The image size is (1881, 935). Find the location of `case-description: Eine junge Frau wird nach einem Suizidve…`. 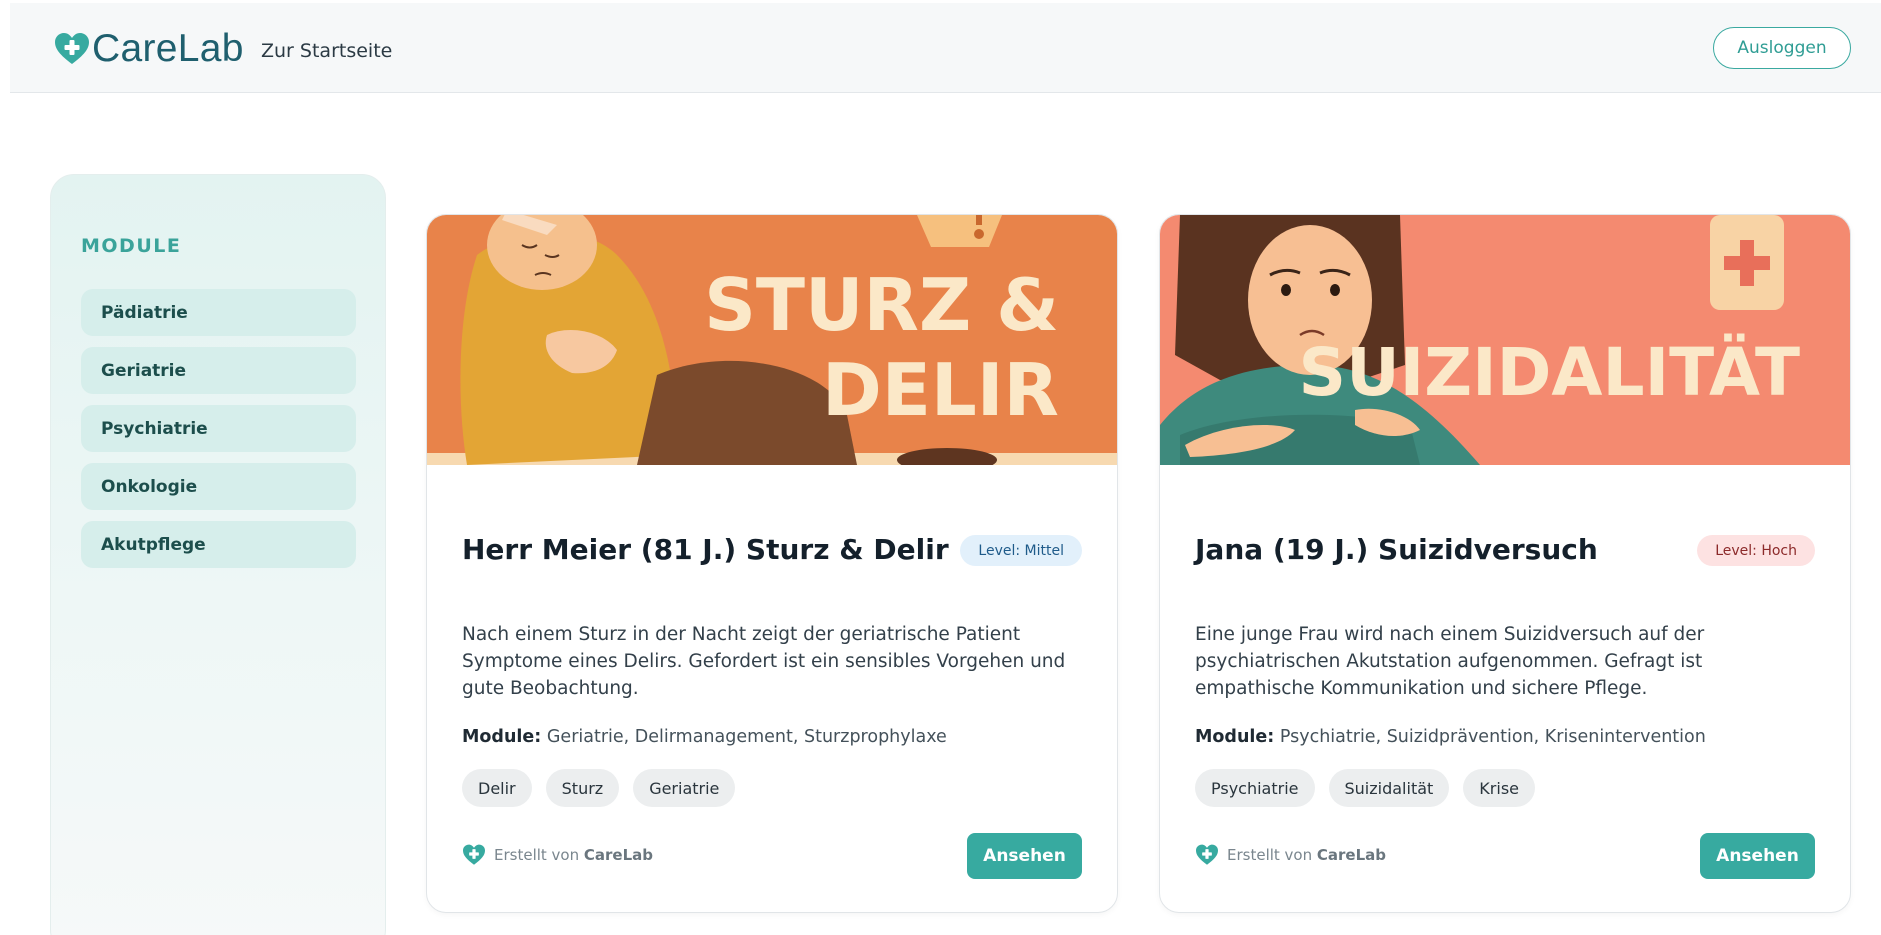

case-description: Eine junge Frau wird nach einem Suizidve… is located at coordinates (1450, 661).